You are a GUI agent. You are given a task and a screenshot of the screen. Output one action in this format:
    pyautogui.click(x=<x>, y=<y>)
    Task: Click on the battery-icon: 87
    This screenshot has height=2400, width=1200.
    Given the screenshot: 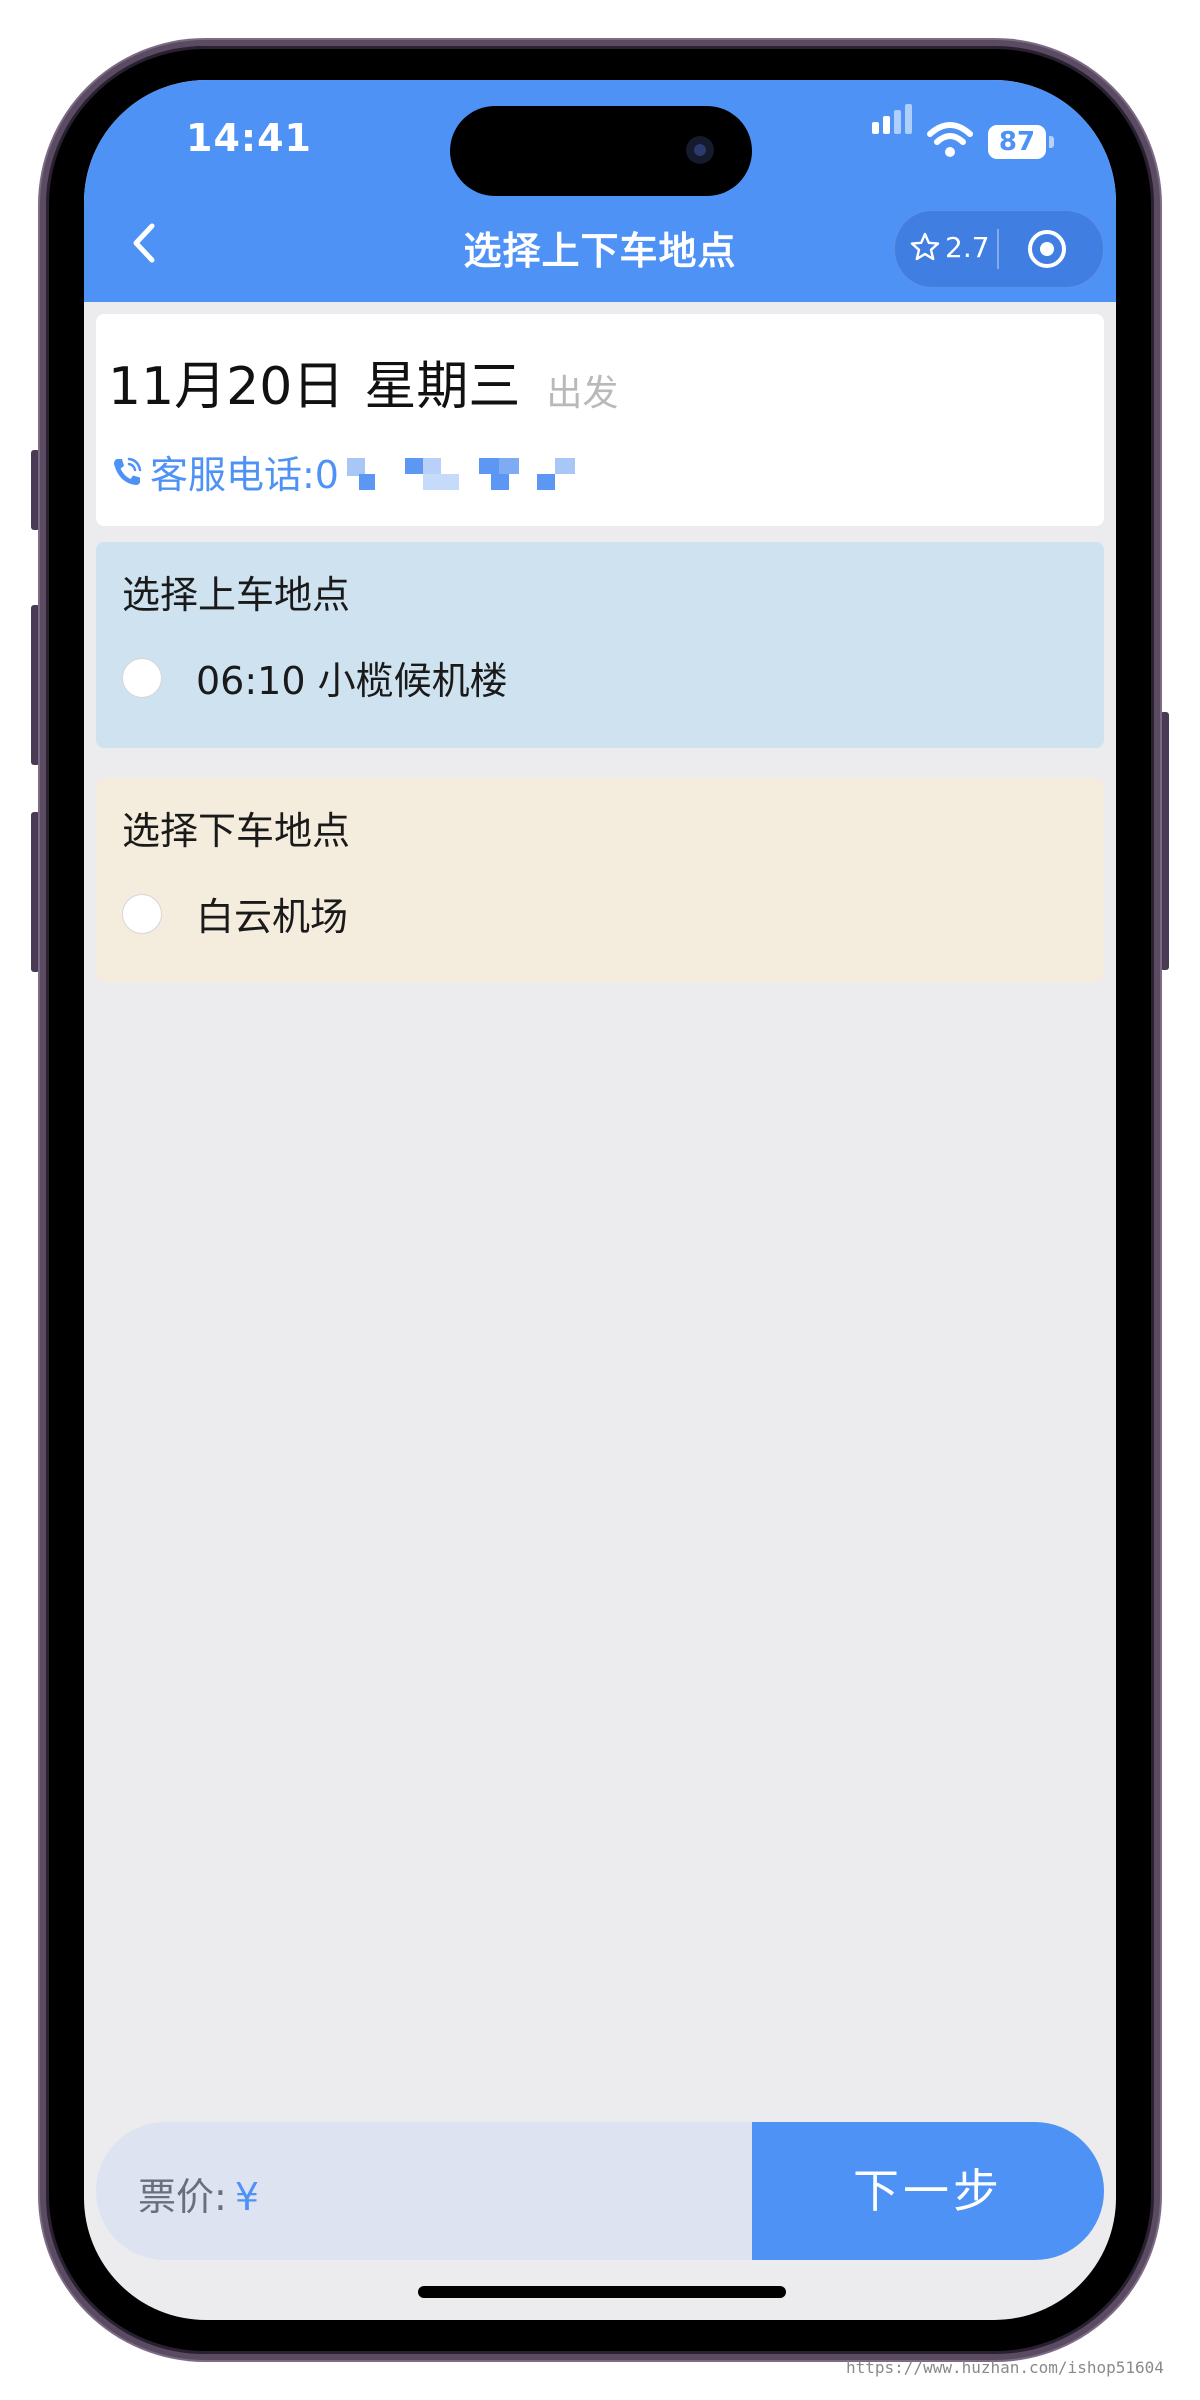 What is the action you would take?
    pyautogui.click(x=1021, y=142)
    